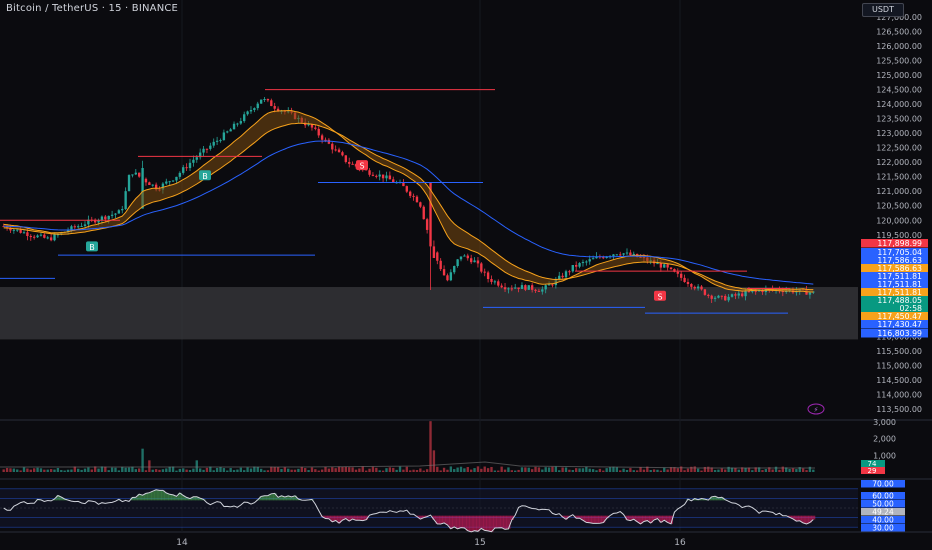  I want to click on price-tick: 126,000.00, so click(899, 46).